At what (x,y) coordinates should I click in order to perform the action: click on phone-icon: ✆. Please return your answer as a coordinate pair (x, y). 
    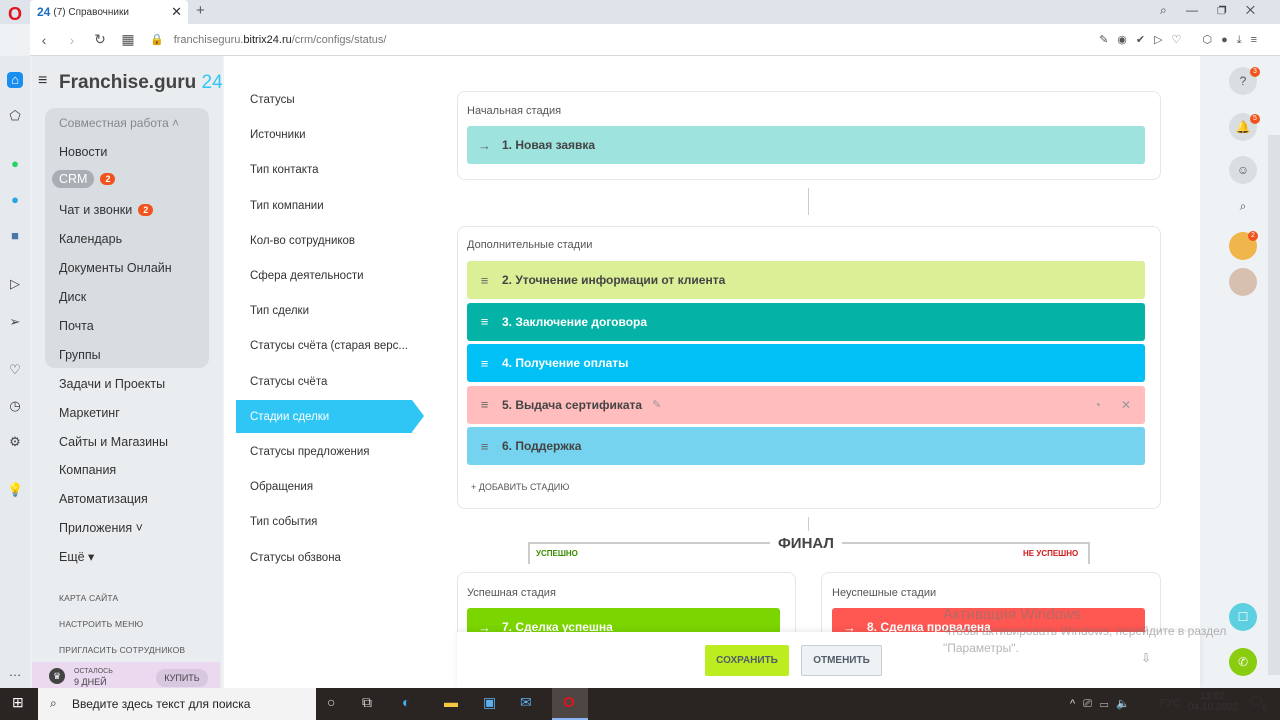
    Looking at the image, I should click on (1243, 662).